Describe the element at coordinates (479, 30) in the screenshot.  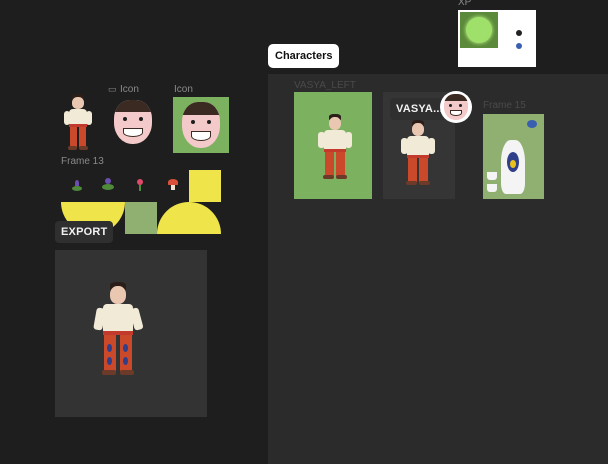
I see `green-orb-icon` at that location.